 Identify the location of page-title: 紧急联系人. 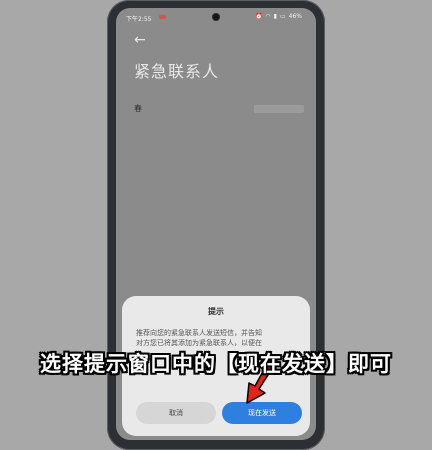
(177, 71).